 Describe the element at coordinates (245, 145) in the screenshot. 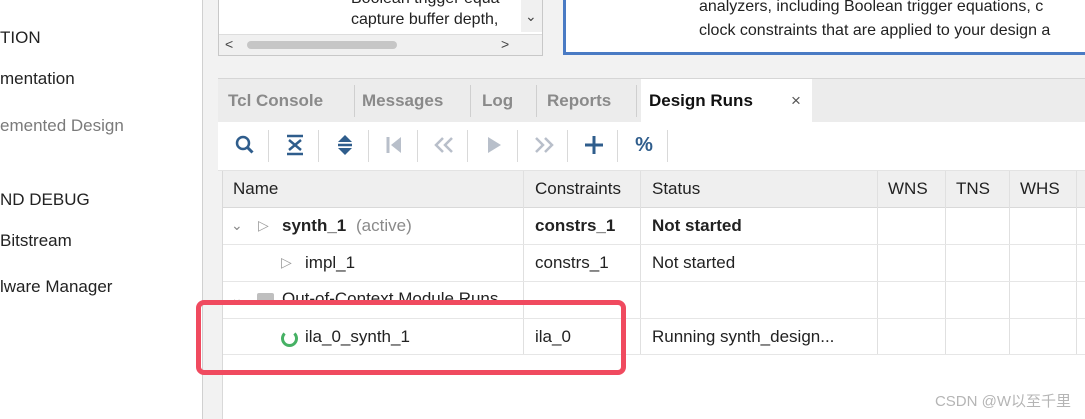

I see `search-icon` at that location.